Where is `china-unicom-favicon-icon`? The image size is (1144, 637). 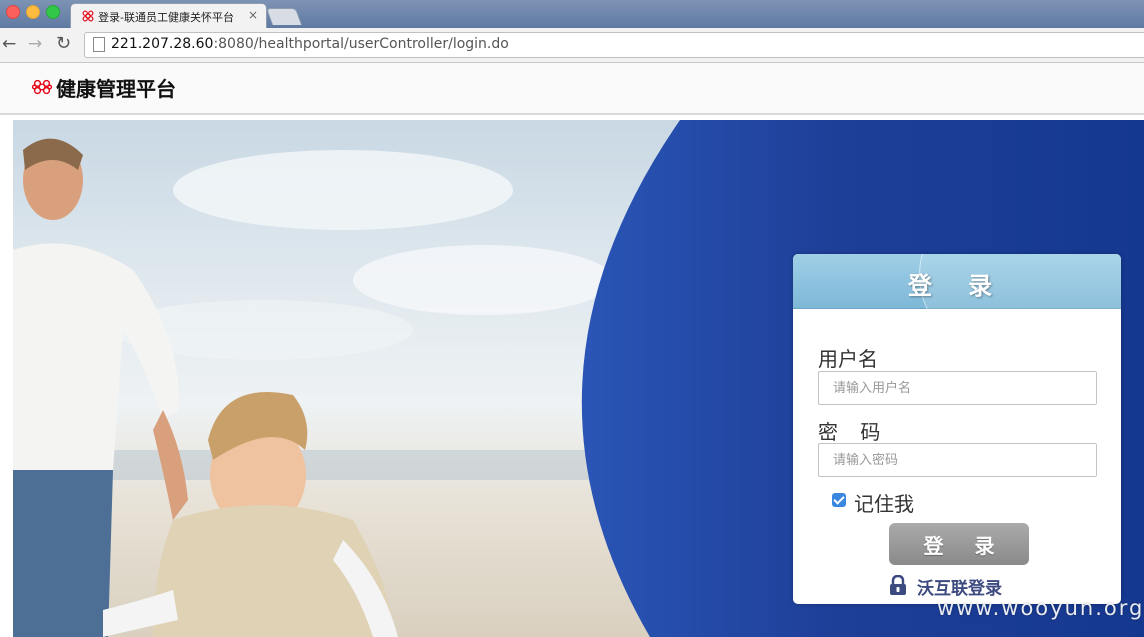 china-unicom-favicon-icon is located at coordinates (88, 16).